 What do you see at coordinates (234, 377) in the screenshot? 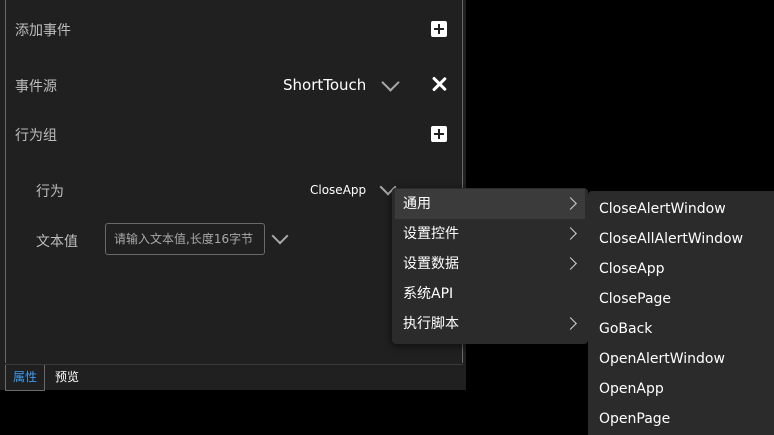
I see `panel-tabbar: 属性 预览` at bounding box center [234, 377].